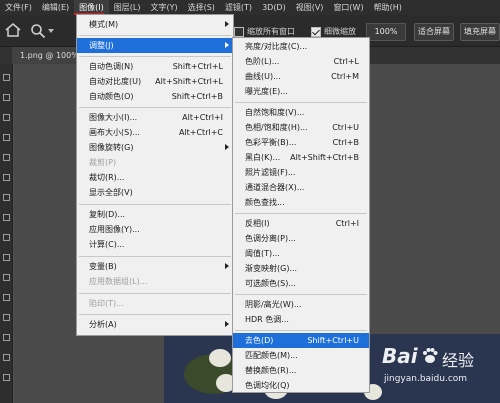 This screenshot has width=500, height=403. Describe the element at coordinates (155, 266) in the screenshot. I see `menu-item-variables: 变量(B)` at that location.